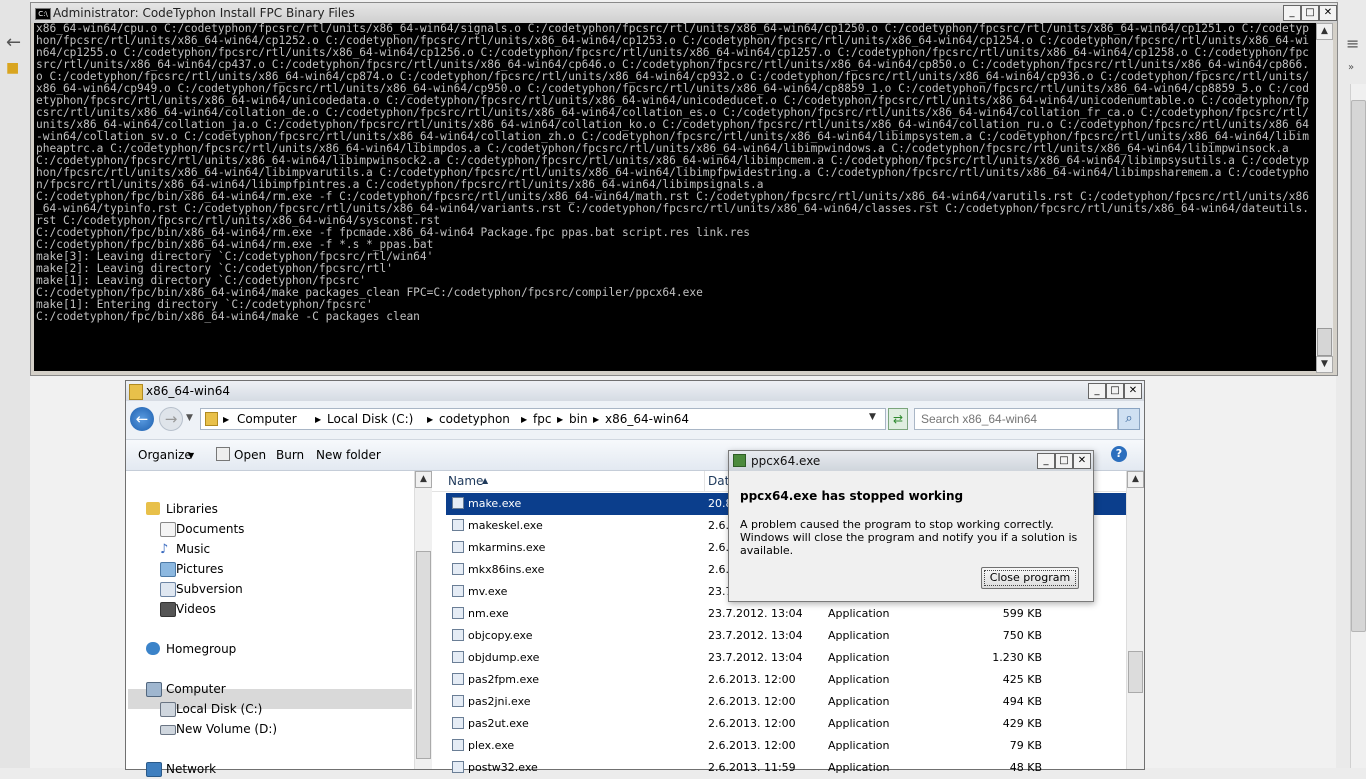  Describe the element at coordinates (370, 419) in the screenshot. I see `breadcrumb-local-disk: Local Disk (C:)` at that location.